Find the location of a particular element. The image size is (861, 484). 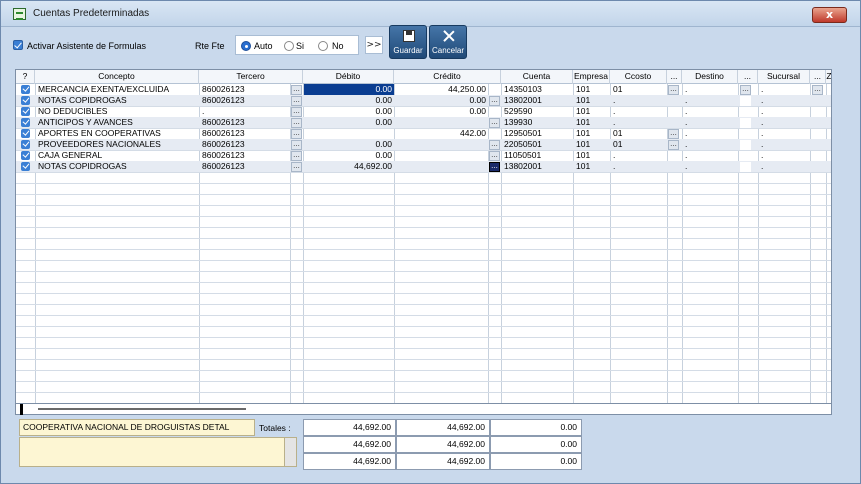

radio-no is located at coordinates (323, 46).